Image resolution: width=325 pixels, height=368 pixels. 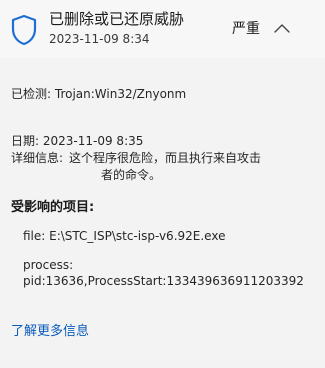 What do you see at coordinates (189, 167) in the screenshot?
I see `detail-value: 这个程序很危险，而且执行来自攻击 者的命令。` at bounding box center [189, 167].